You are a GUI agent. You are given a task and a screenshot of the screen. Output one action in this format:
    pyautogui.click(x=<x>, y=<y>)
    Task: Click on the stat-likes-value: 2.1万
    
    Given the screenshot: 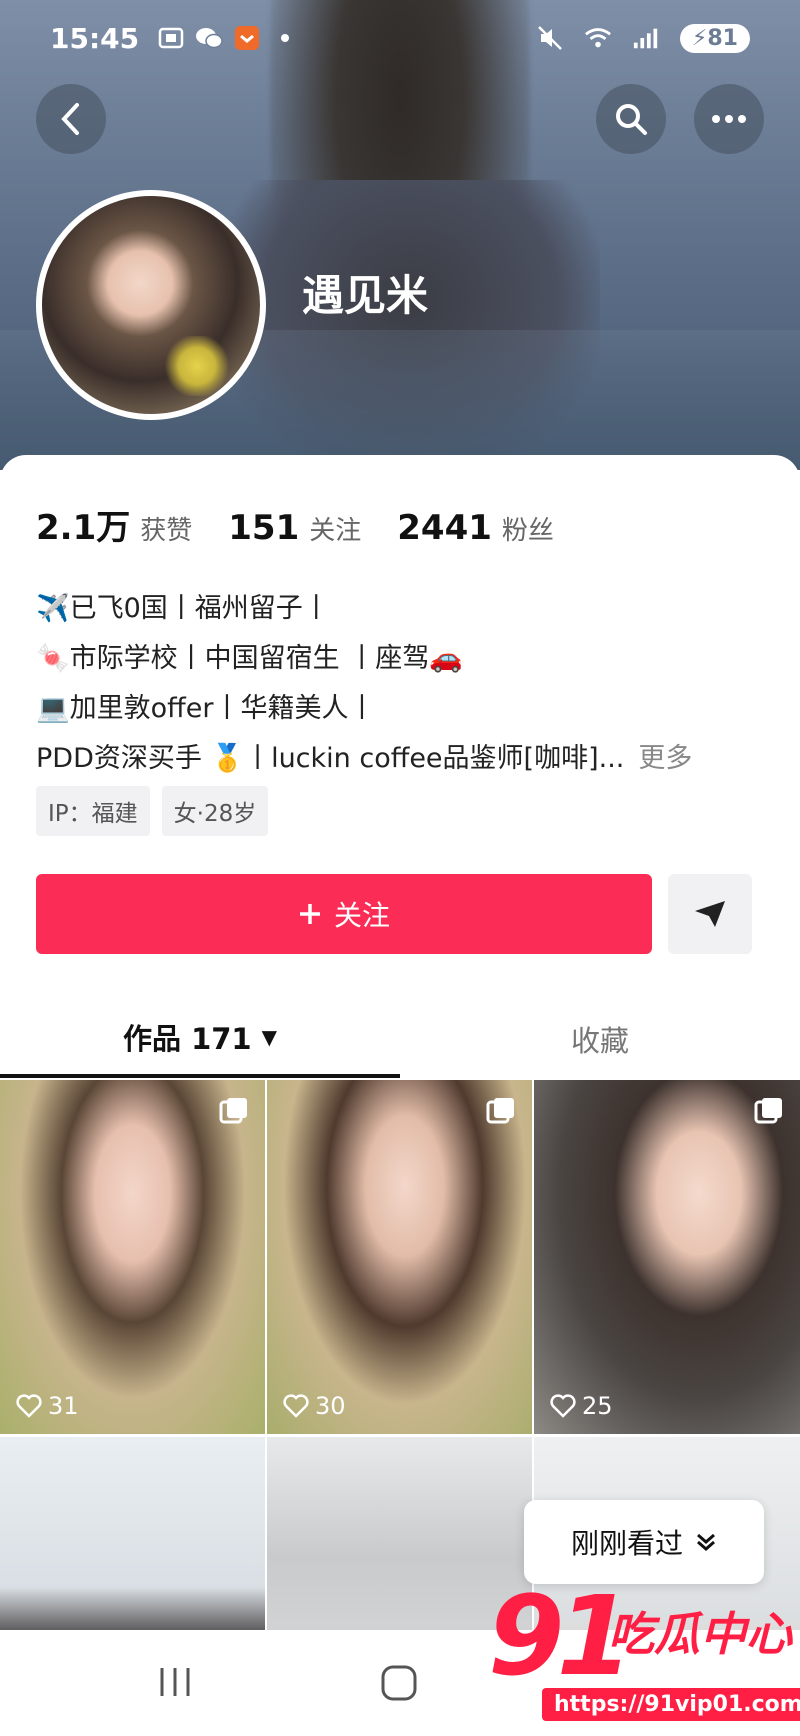 What is the action you would take?
    pyautogui.click(x=83, y=528)
    